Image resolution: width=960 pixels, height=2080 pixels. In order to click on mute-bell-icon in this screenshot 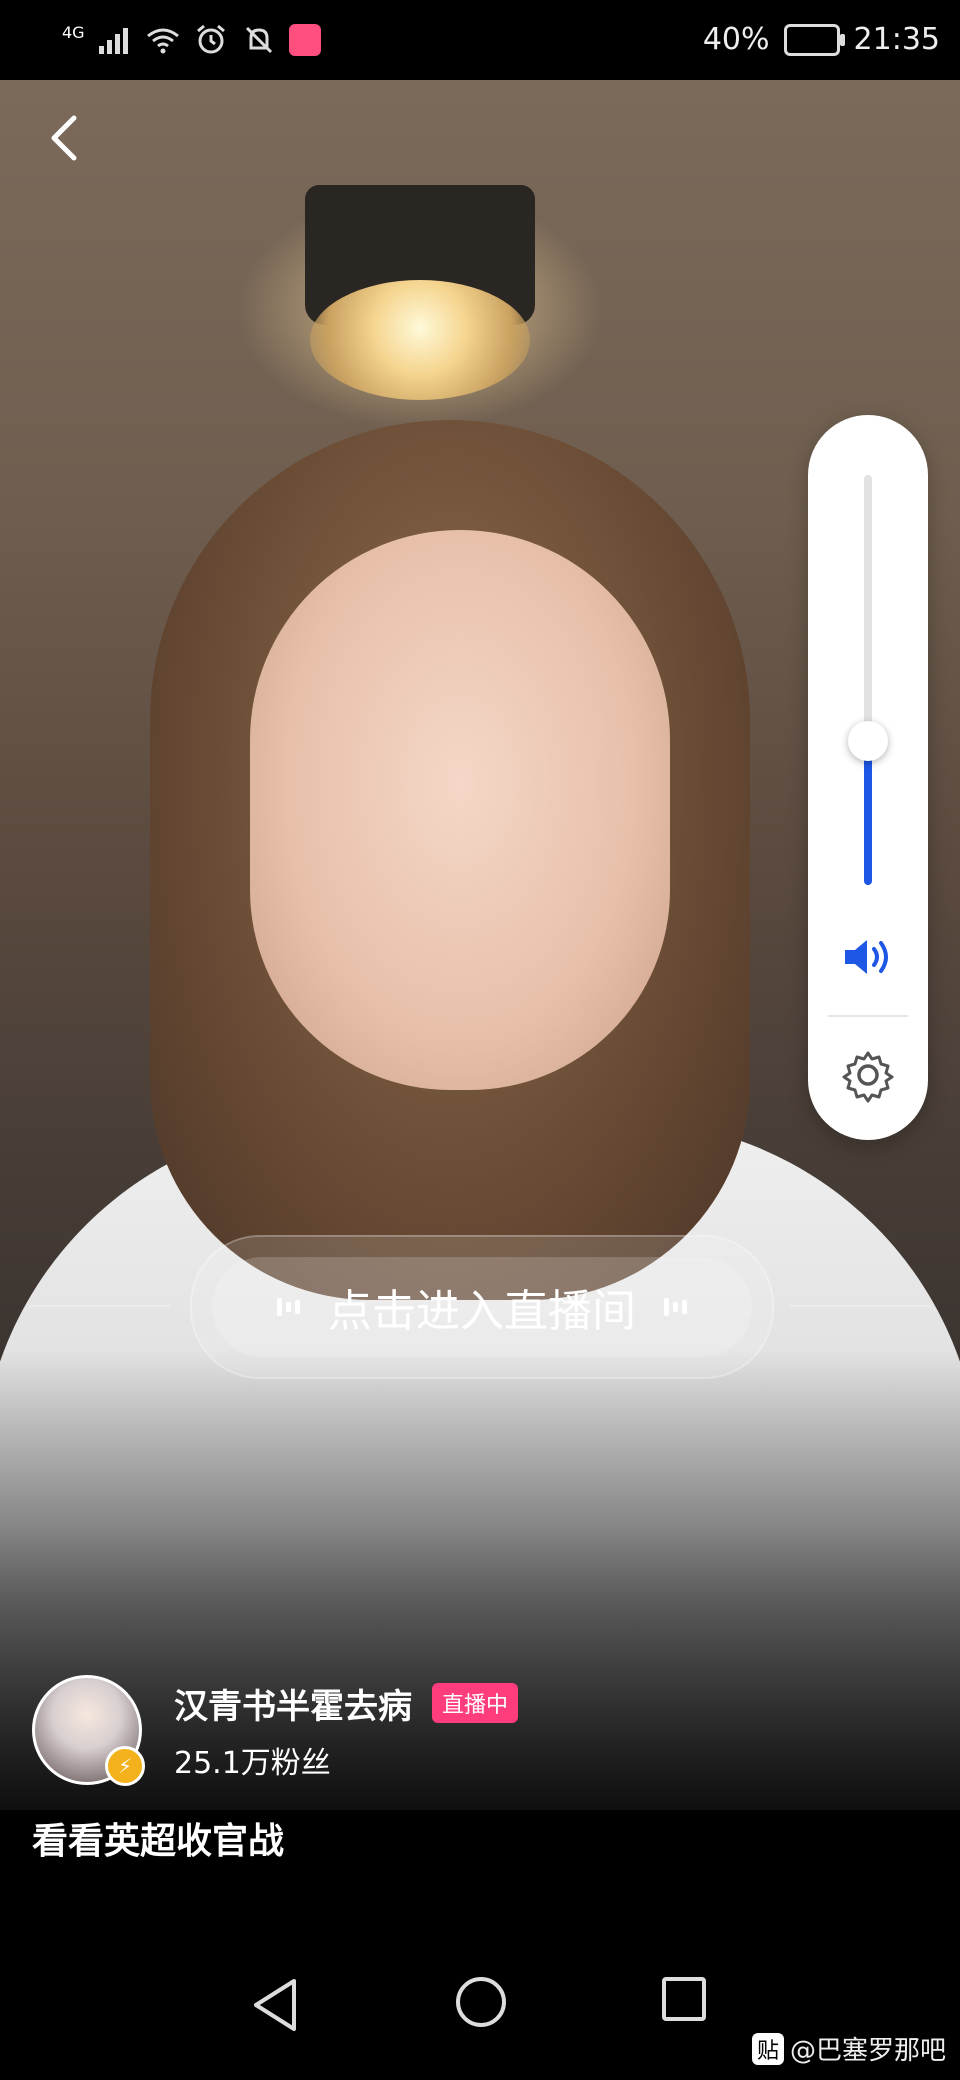, I will do `click(258, 40)`.